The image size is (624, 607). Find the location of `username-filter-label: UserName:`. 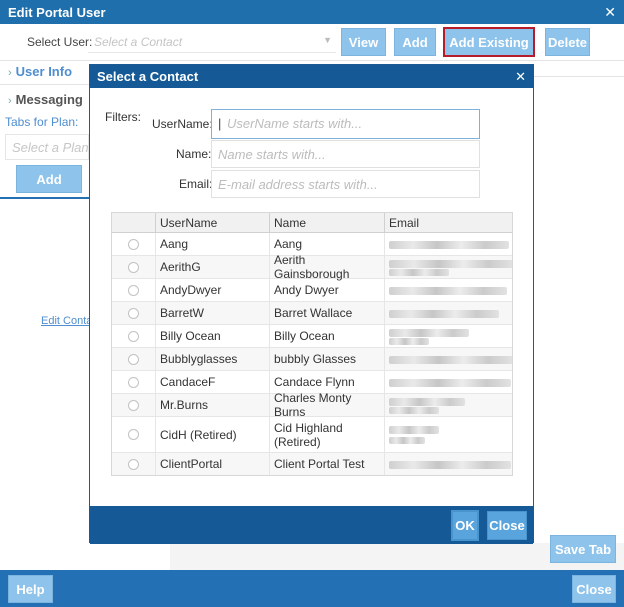

username-filter-label: UserName: is located at coordinates (182, 124).